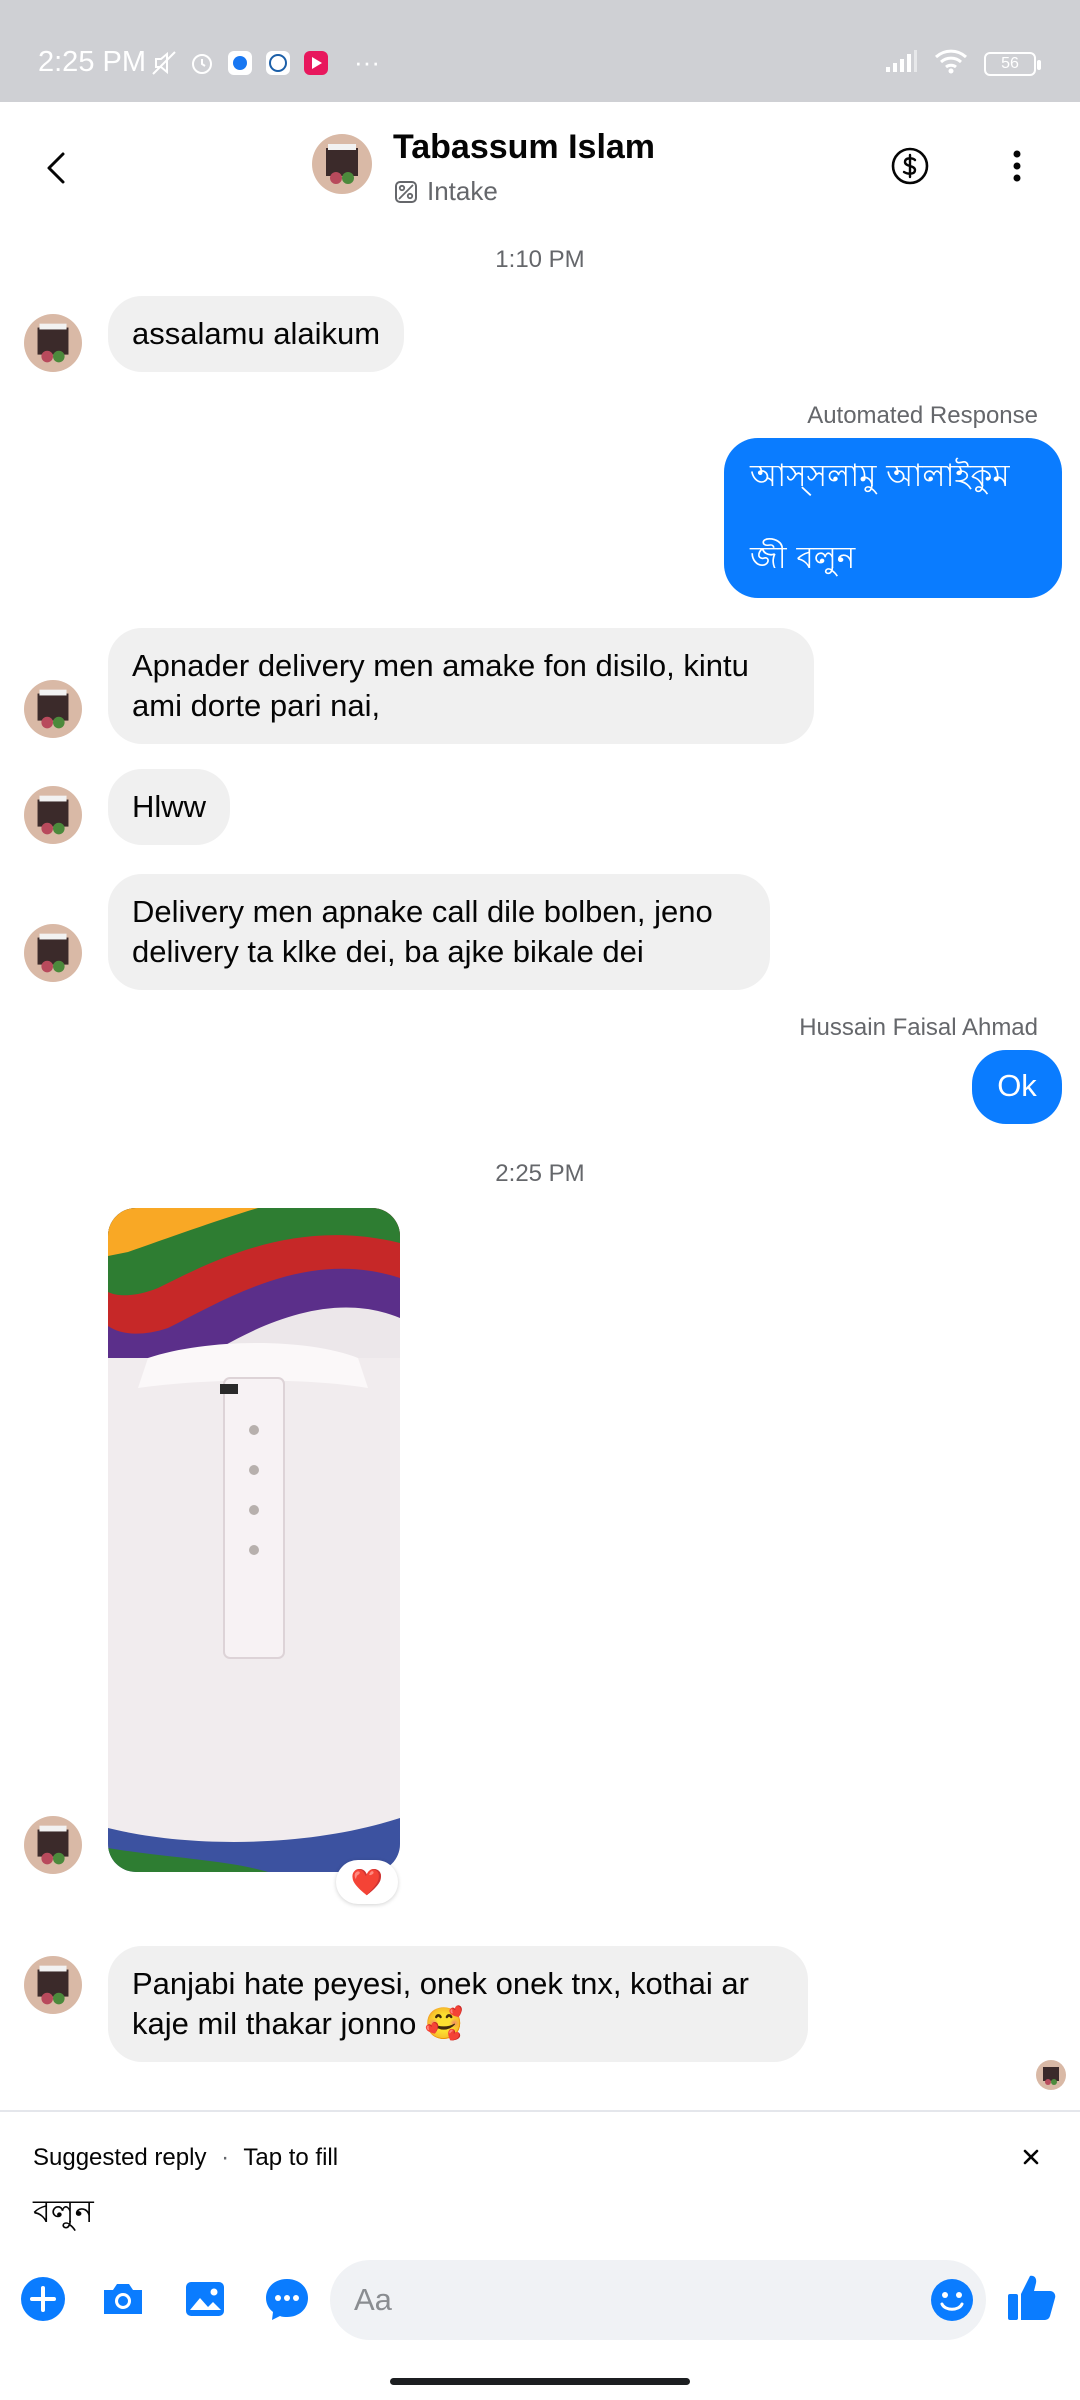 The image size is (1080, 2400). I want to click on close-icon, so click(1031, 2157).